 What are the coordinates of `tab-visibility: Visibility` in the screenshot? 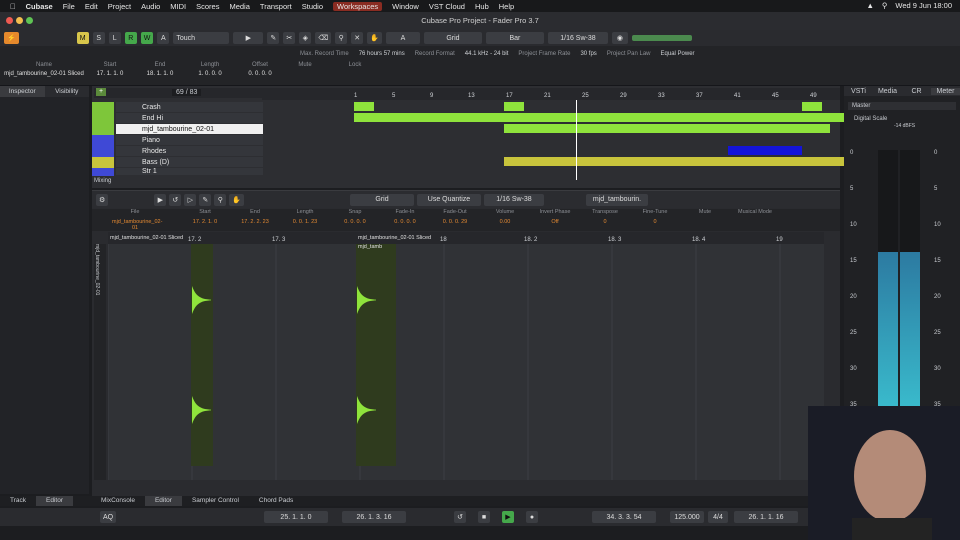 It's located at (67, 91).